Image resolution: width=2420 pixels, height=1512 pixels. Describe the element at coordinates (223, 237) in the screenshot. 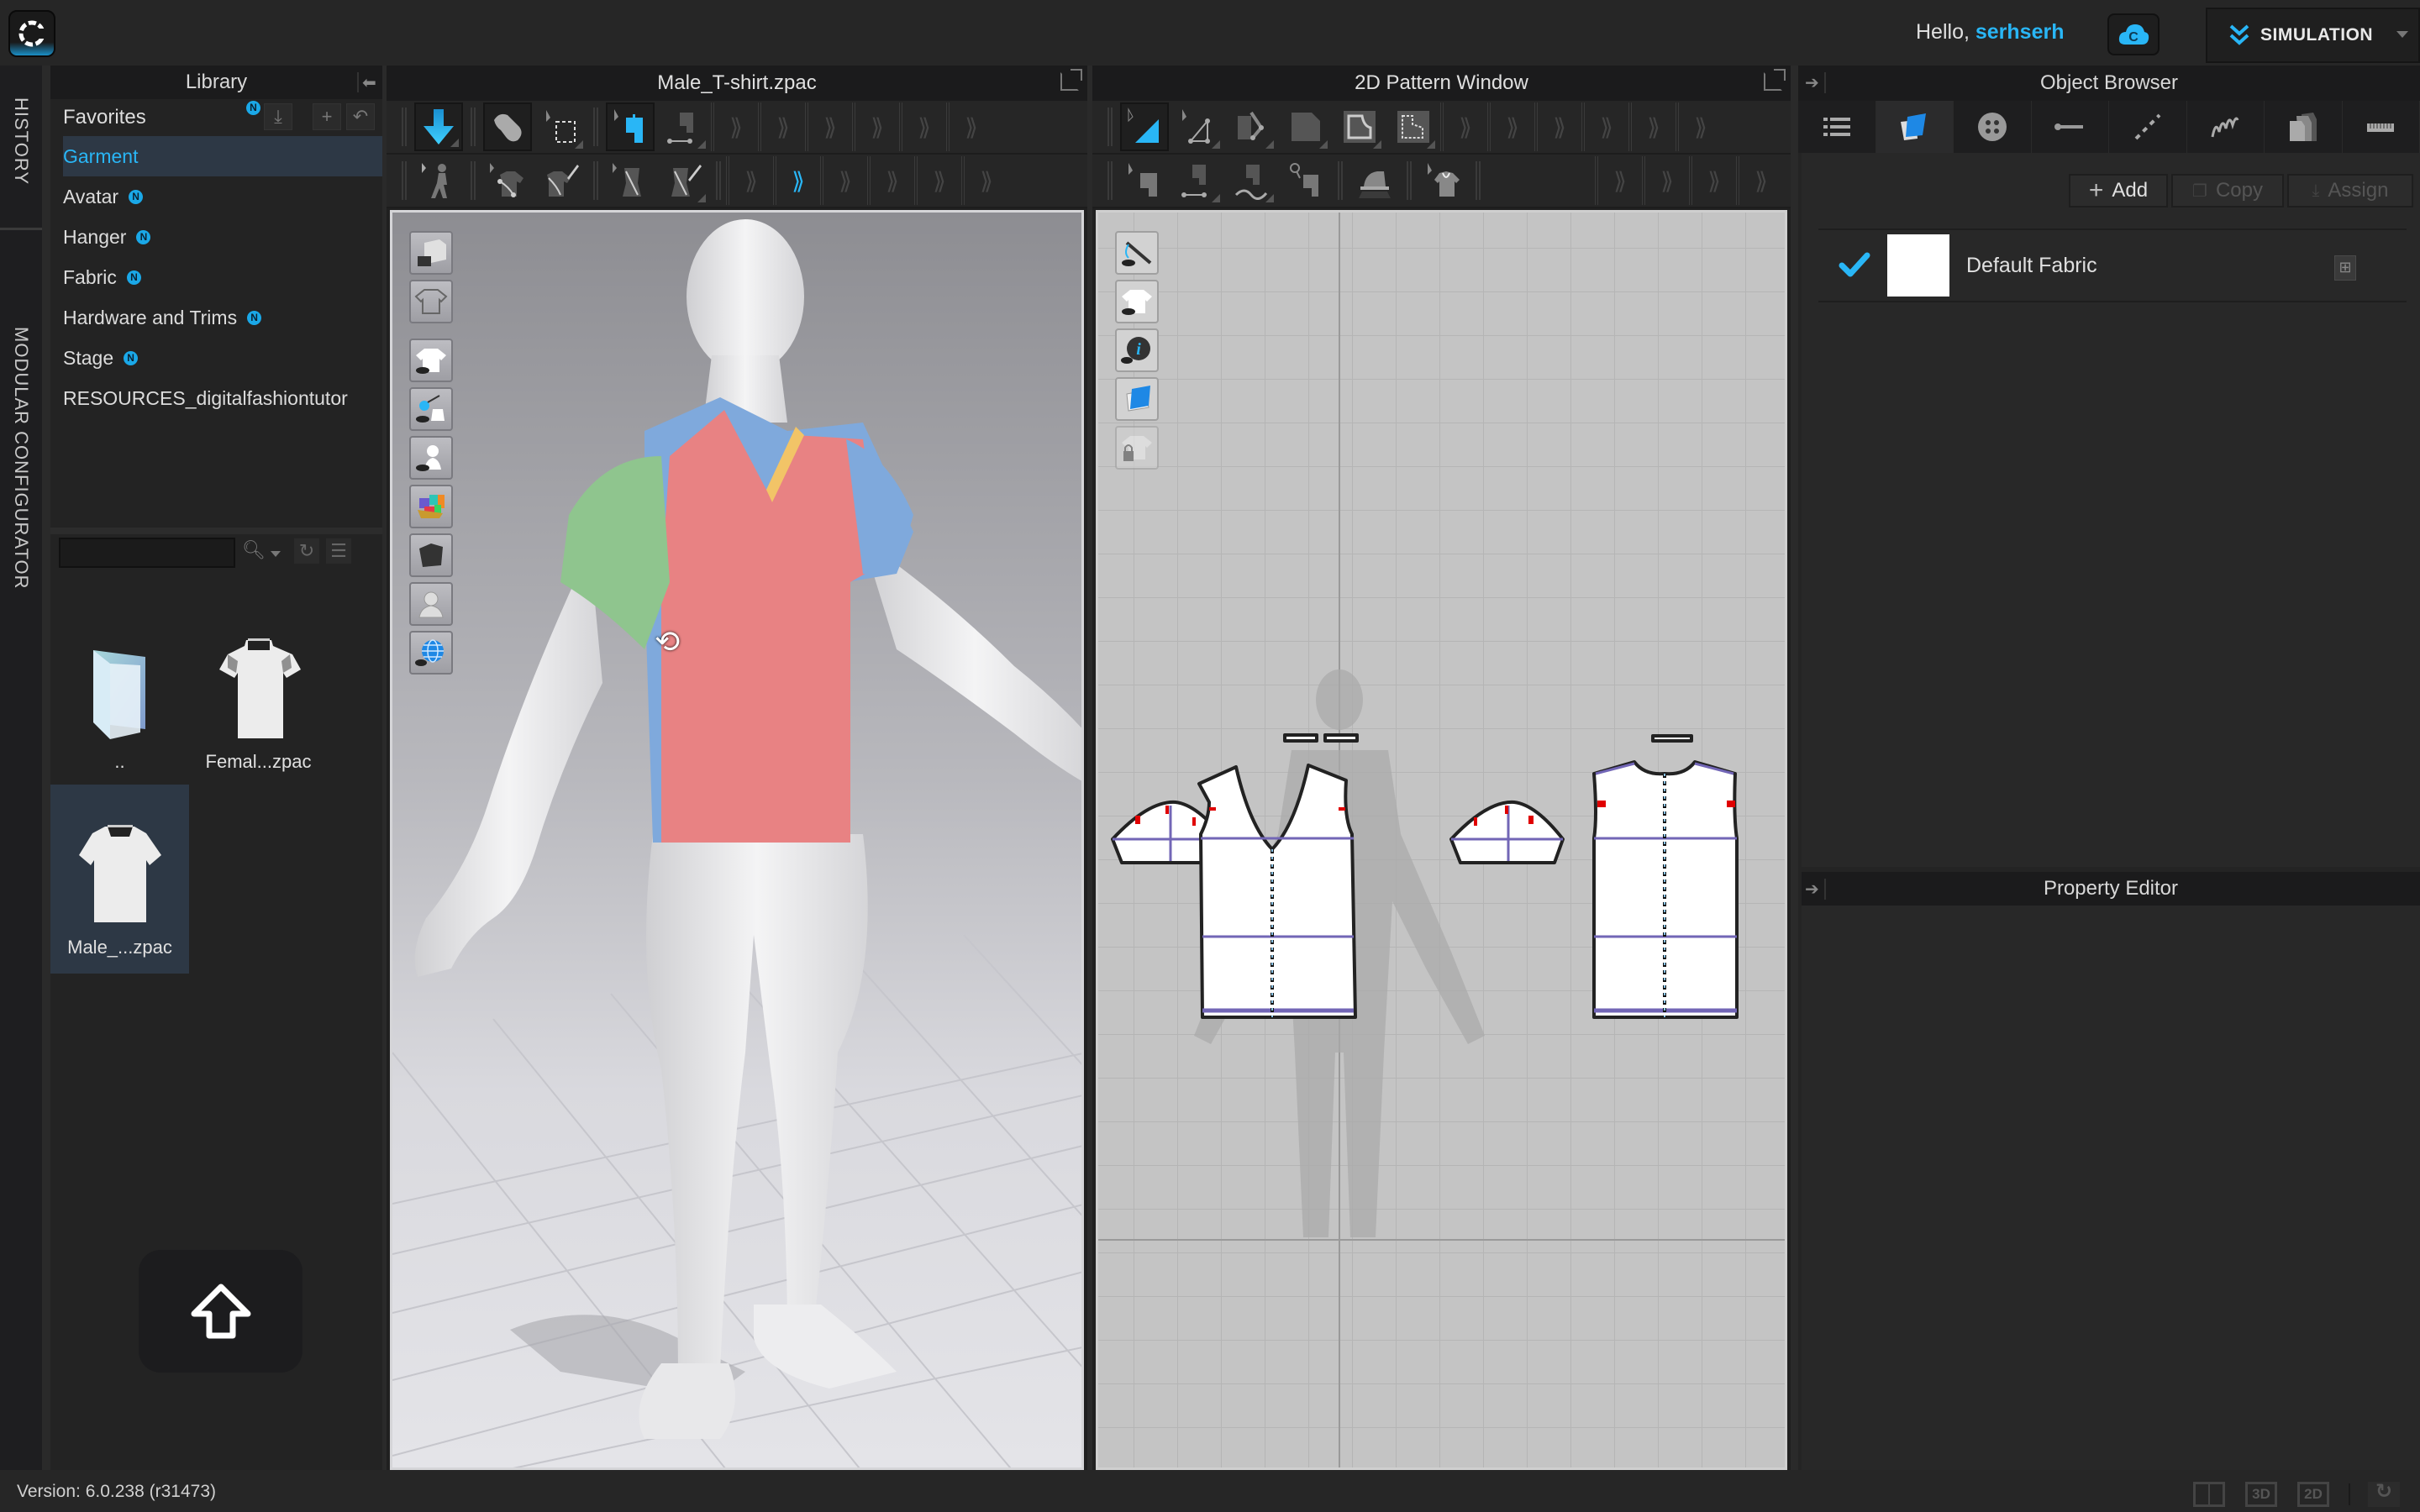

I see `library-item-hanger: Hanger N` at that location.